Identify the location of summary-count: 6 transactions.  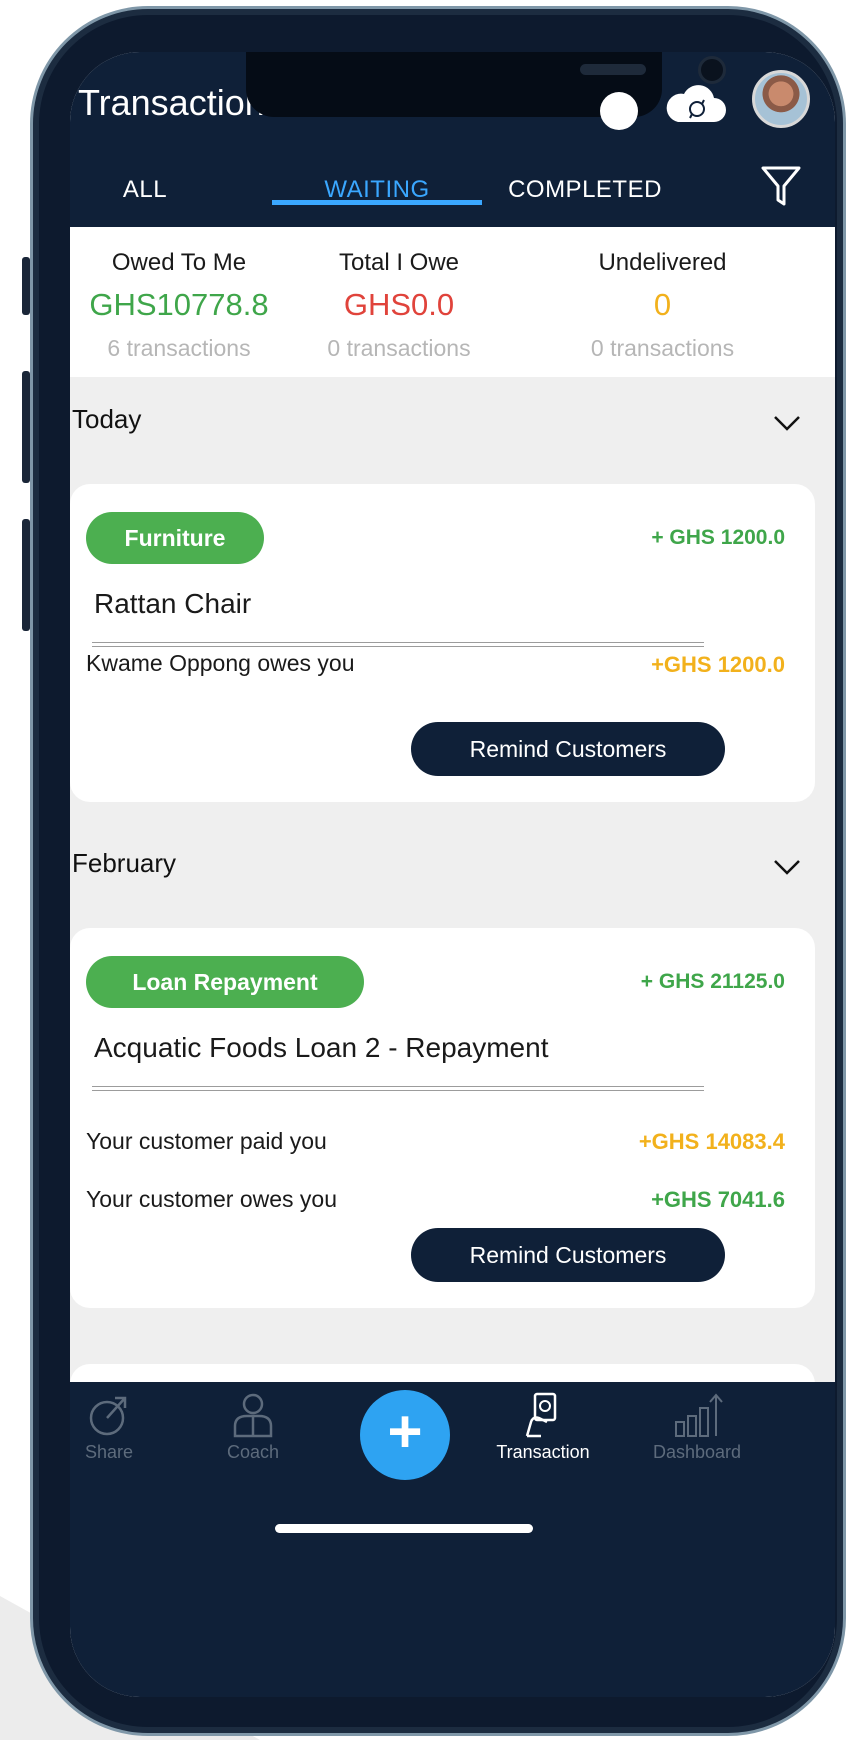
(179, 348).